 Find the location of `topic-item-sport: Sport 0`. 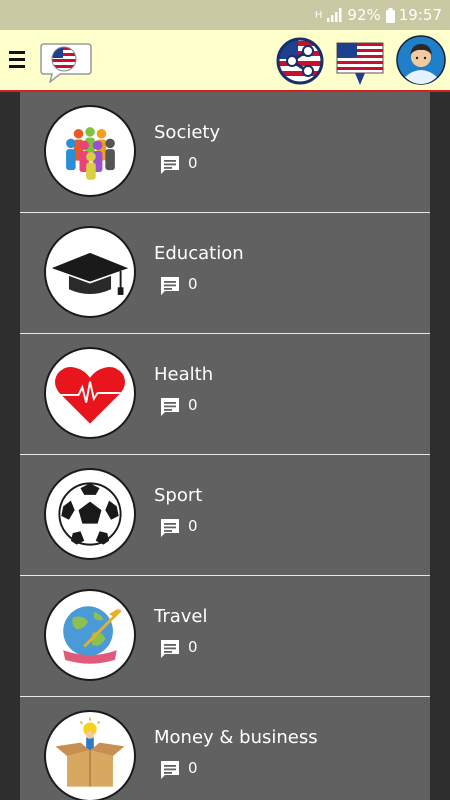

topic-item-sport: Sport 0 is located at coordinates (225, 515).